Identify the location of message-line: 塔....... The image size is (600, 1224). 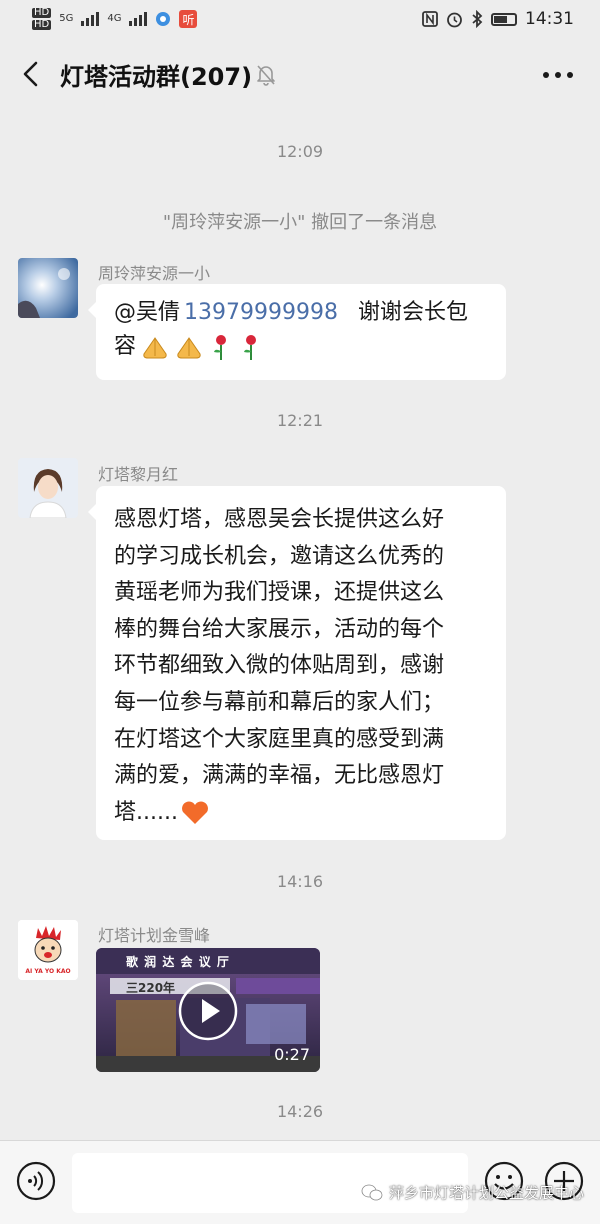
(301, 813).